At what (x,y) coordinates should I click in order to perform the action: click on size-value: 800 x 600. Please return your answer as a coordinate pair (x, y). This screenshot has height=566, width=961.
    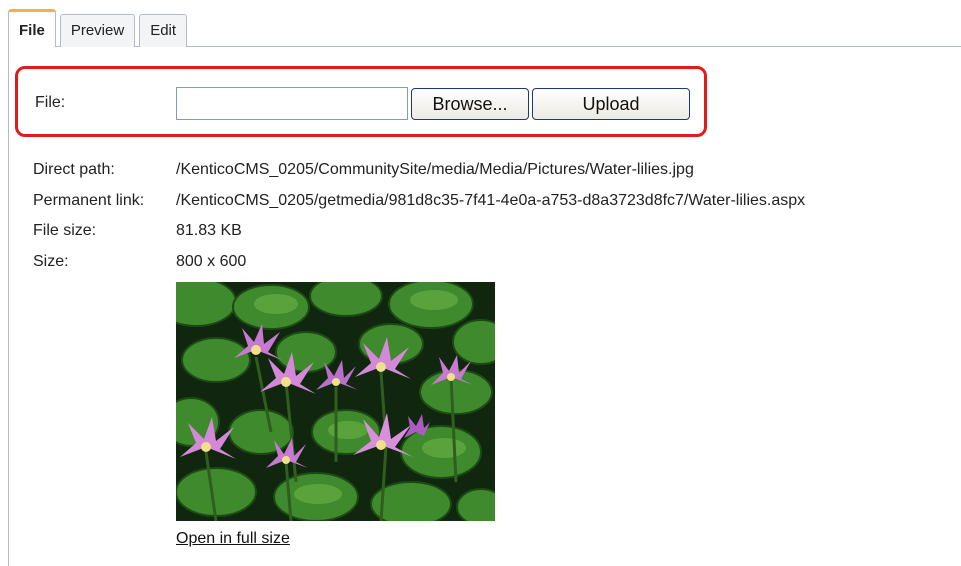
    Looking at the image, I should click on (211, 261).